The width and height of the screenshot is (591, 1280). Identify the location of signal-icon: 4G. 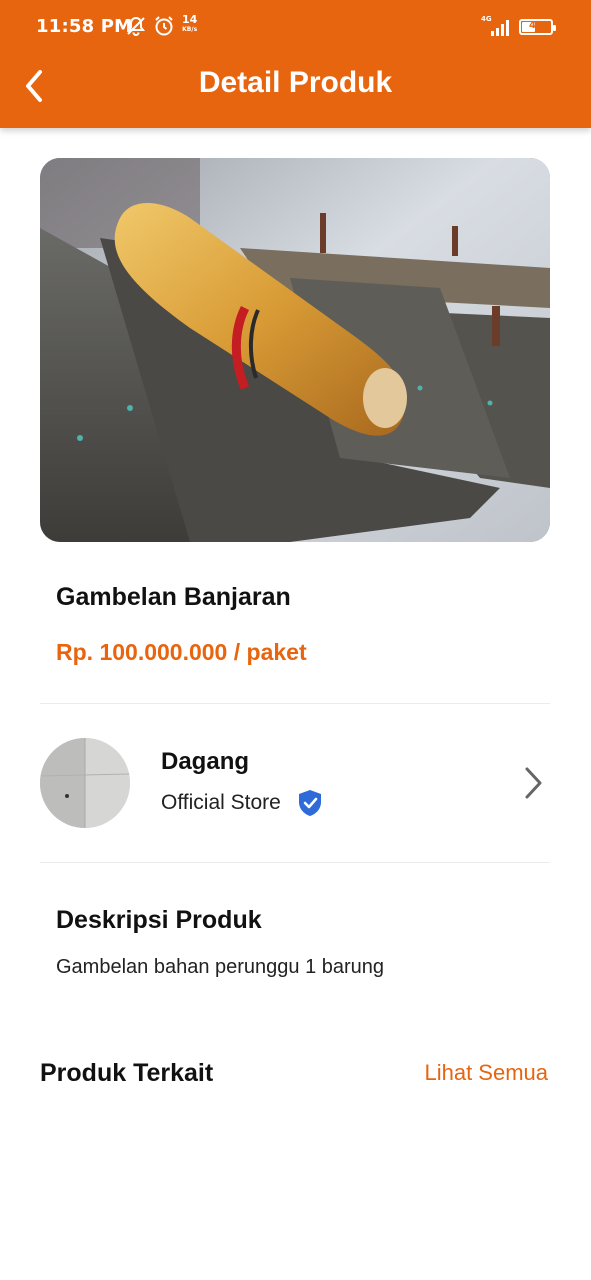
(496, 25).